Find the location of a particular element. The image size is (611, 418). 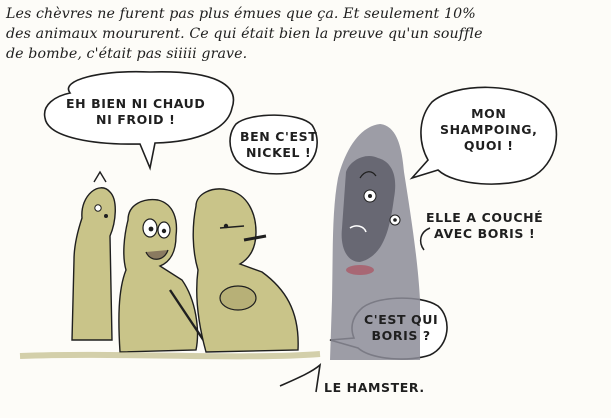

speech-shampoing-line-3: QUOI ! is located at coordinates (488, 145).